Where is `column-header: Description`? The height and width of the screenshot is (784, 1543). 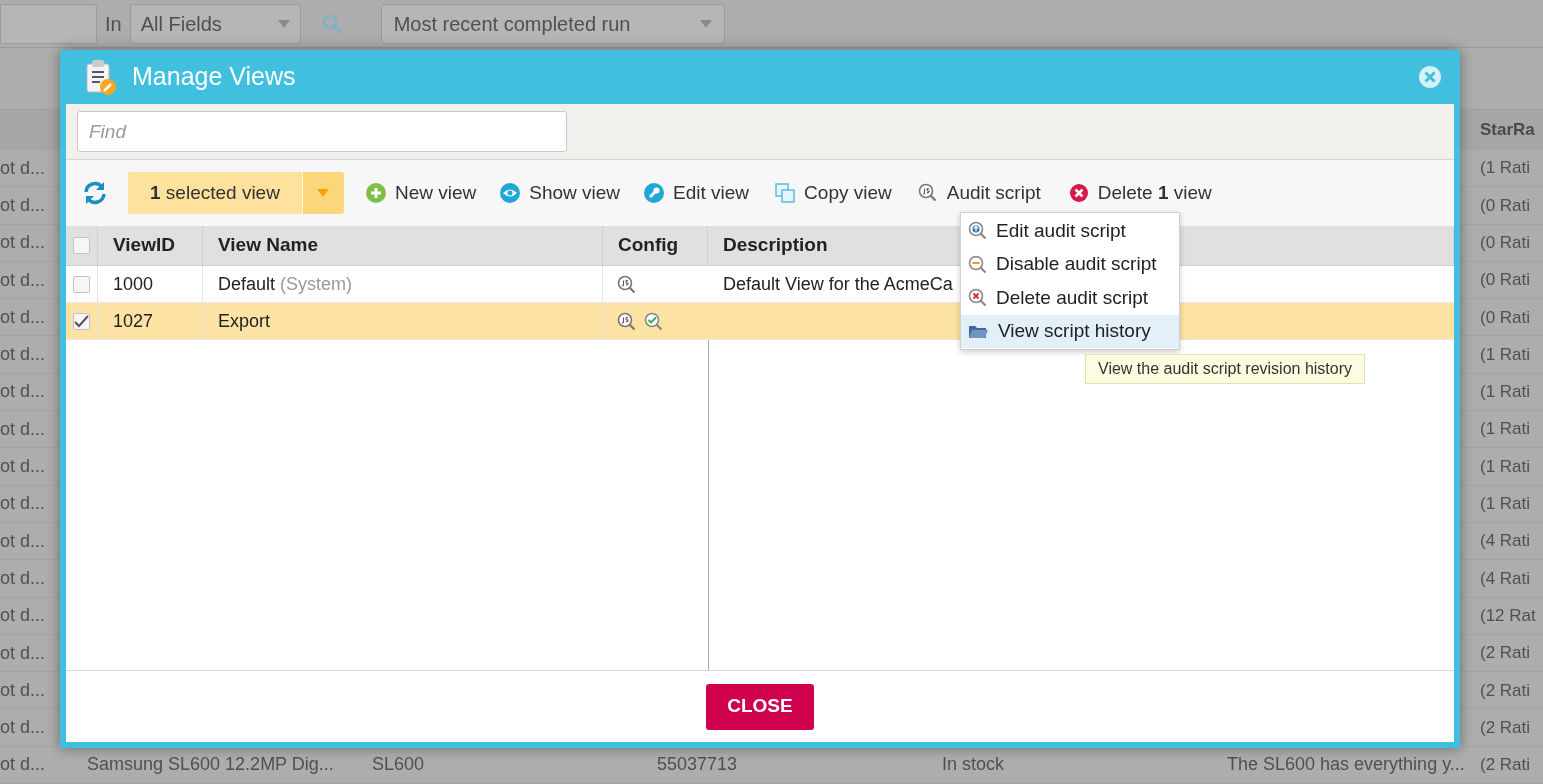 column-header: Description is located at coordinates (775, 245).